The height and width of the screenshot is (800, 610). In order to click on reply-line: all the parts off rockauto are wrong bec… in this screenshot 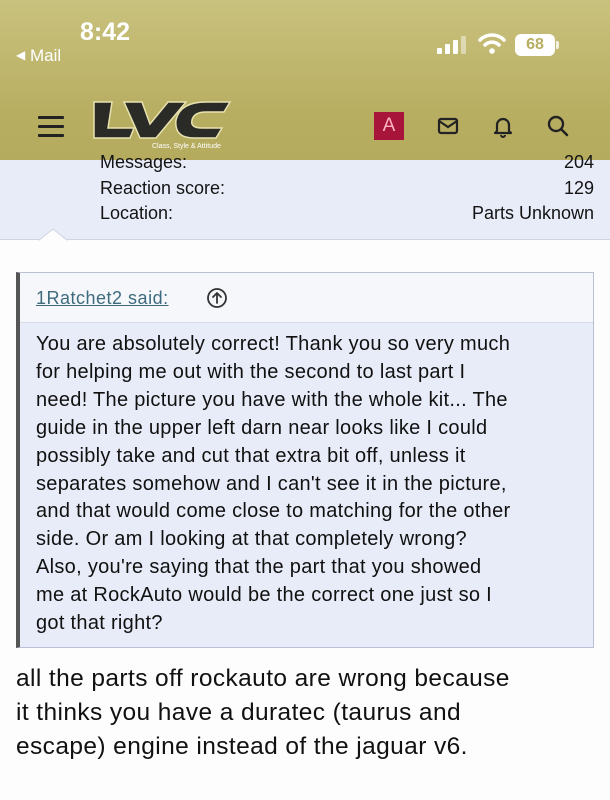, I will do `click(263, 678)`.